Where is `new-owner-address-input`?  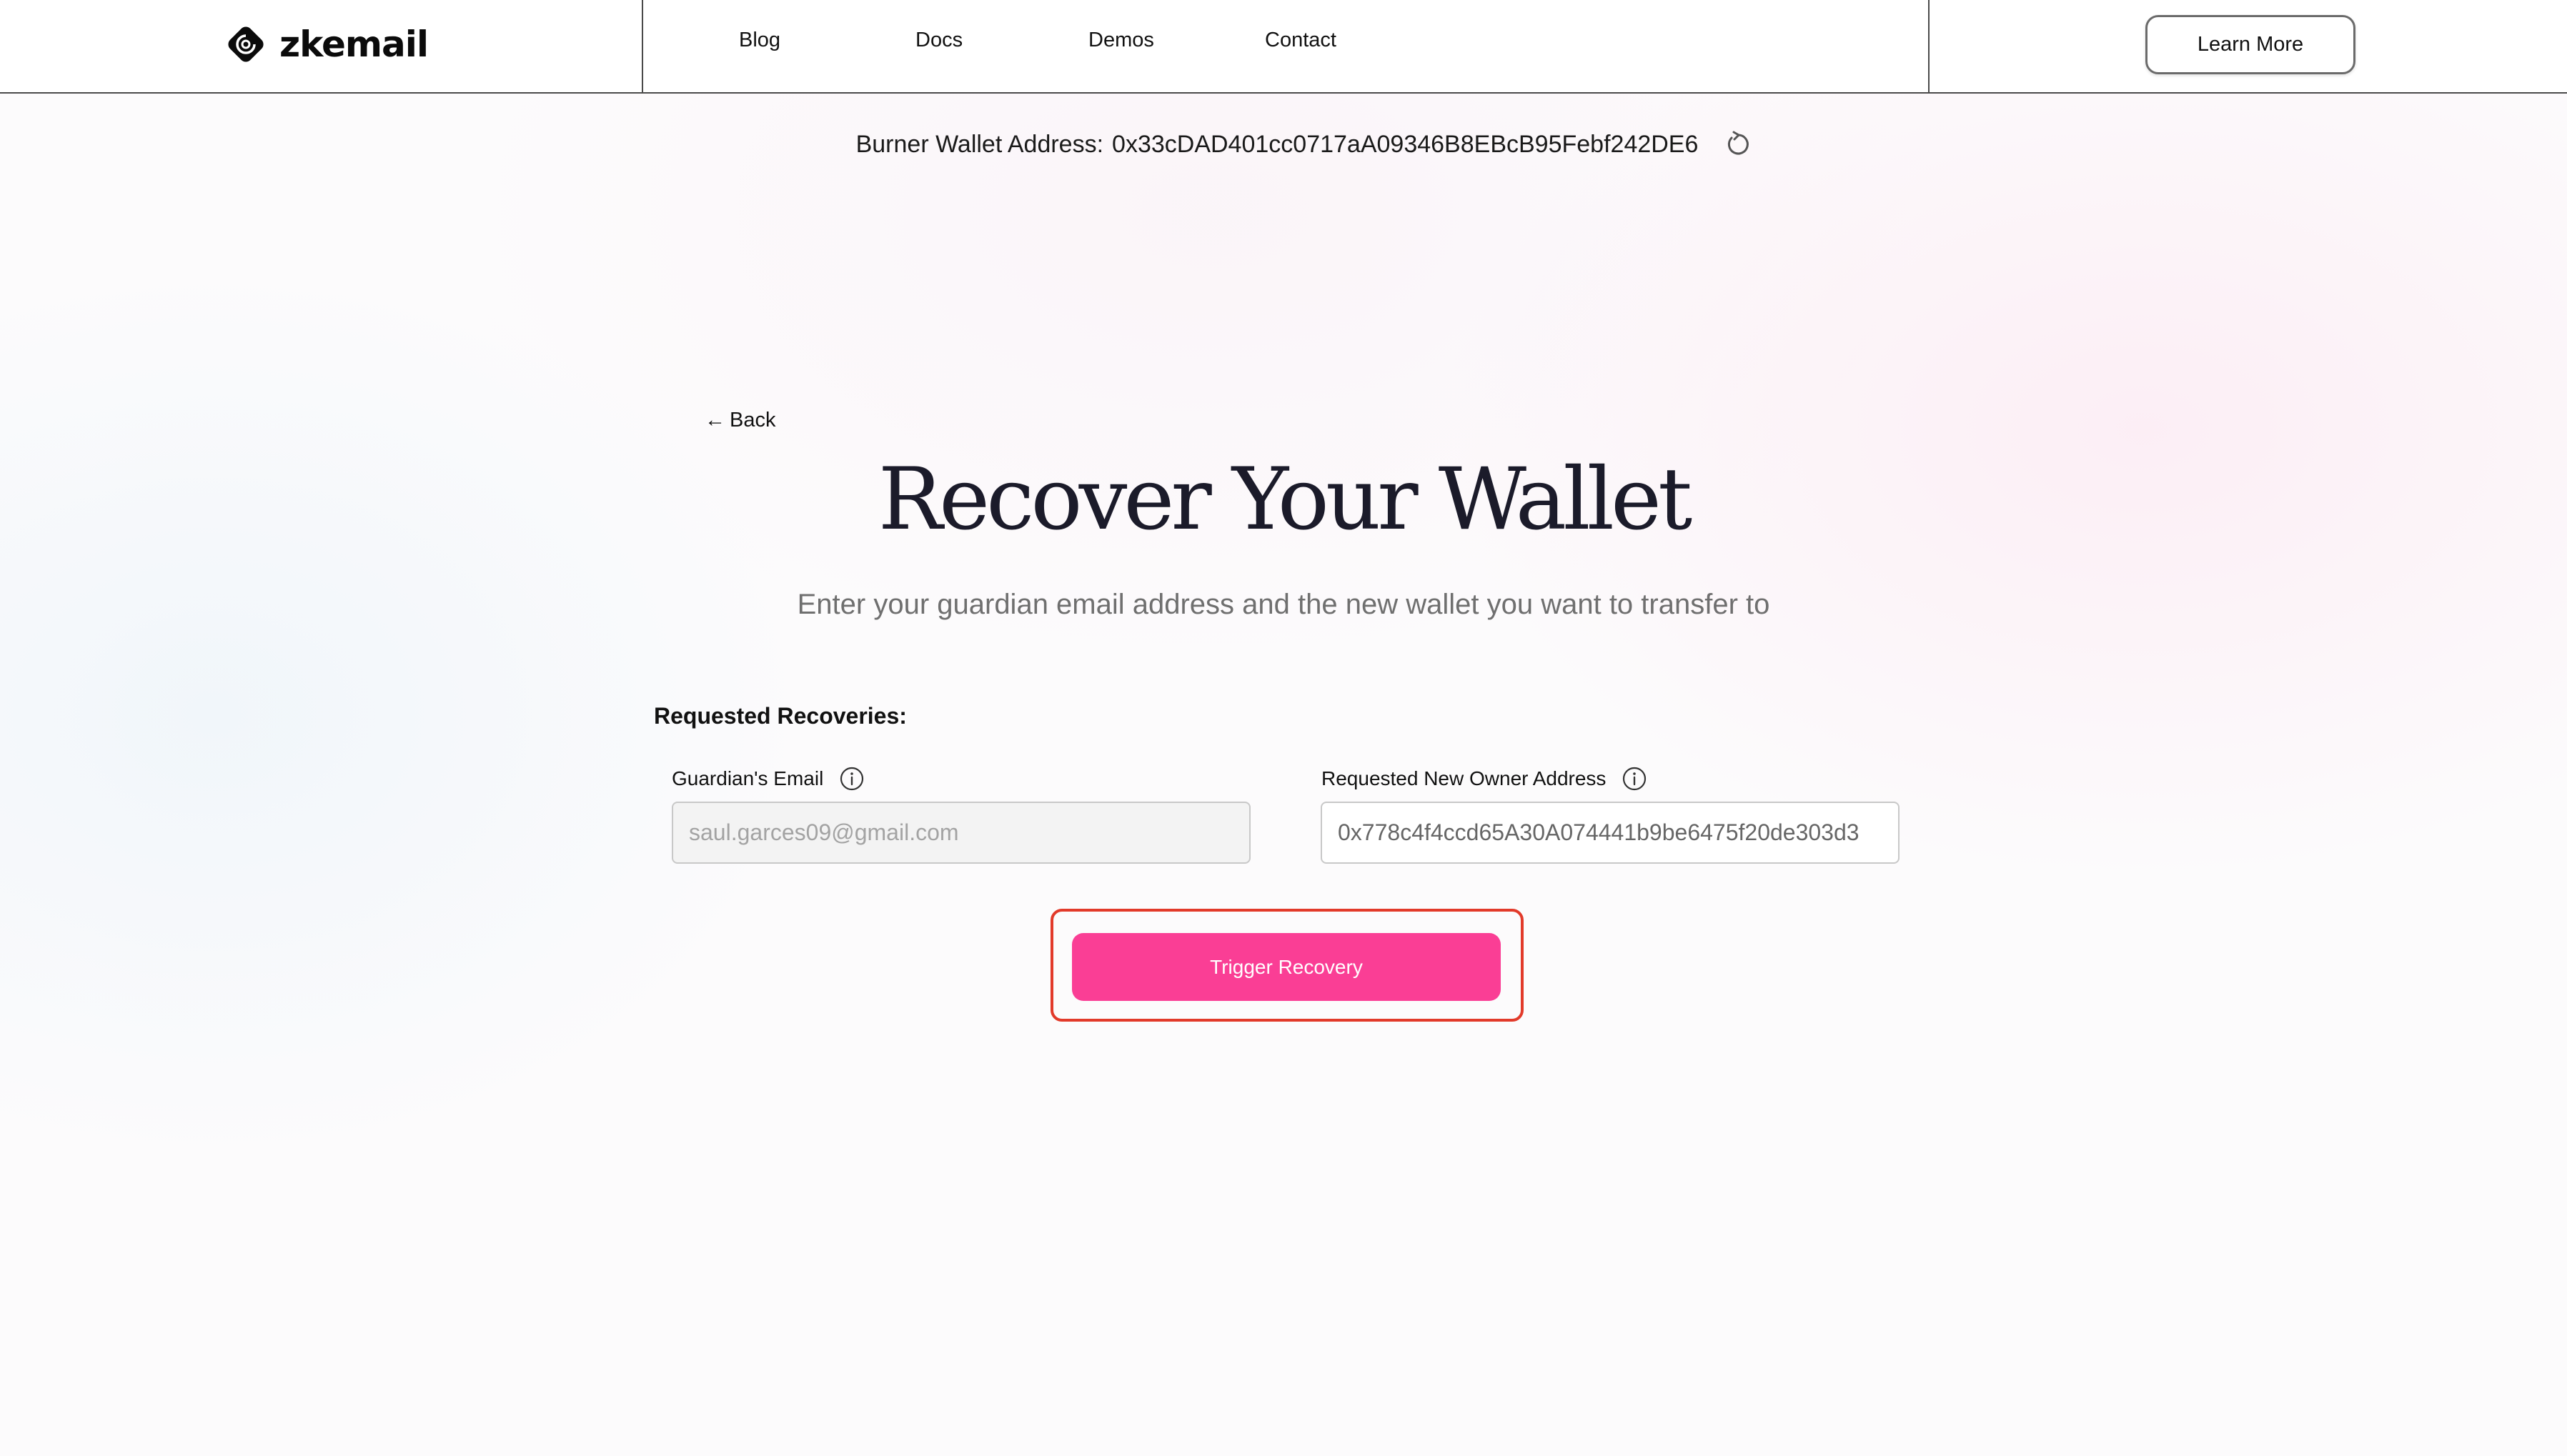 new-owner-address-input is located at coordinates (1611, 833).